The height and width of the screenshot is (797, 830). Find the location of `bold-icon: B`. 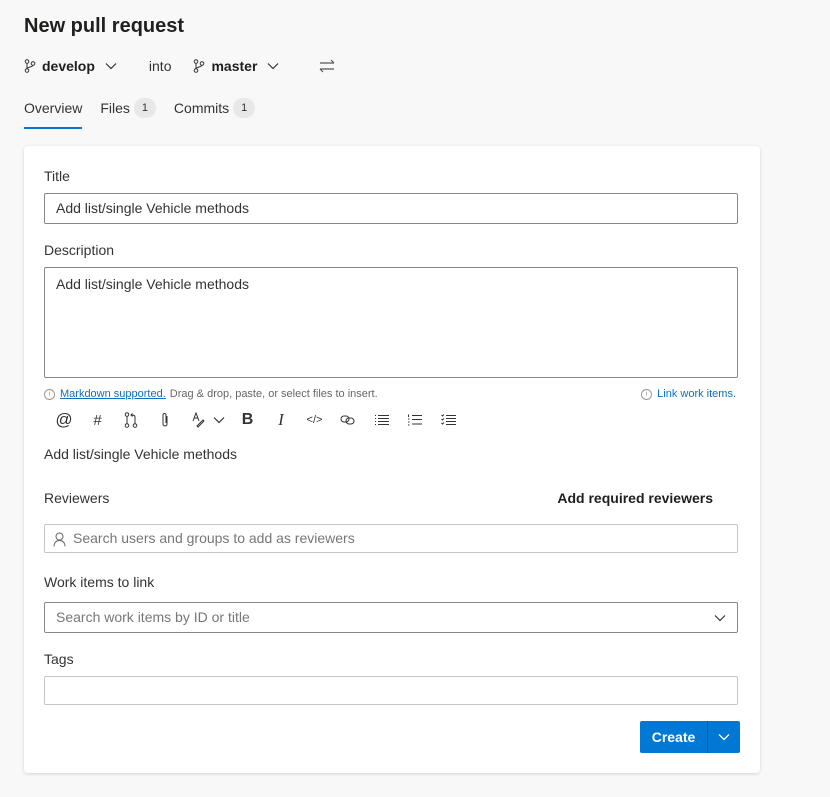

bold-icon: B is located at coordinates (248, 420).